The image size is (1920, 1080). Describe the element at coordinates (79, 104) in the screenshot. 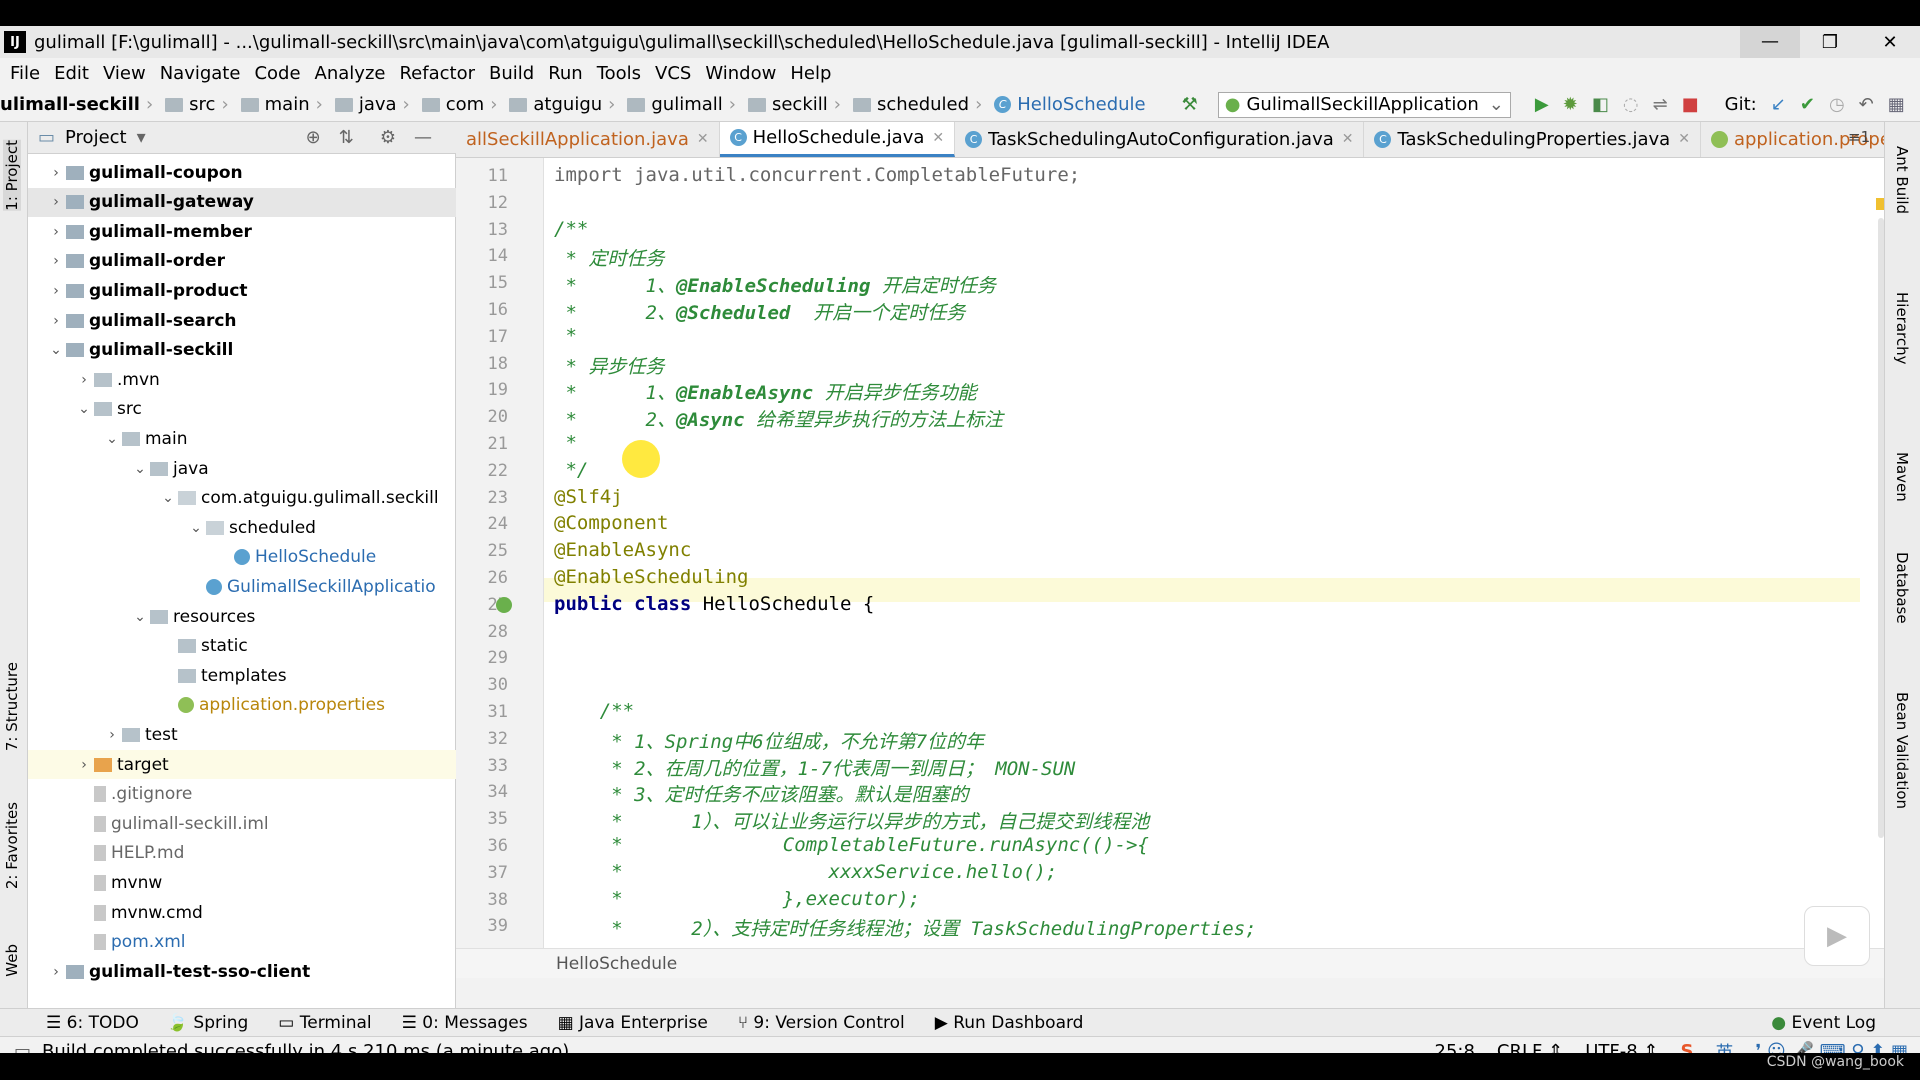

I see `crumb-module: ulimall-seckill ›` at that location.